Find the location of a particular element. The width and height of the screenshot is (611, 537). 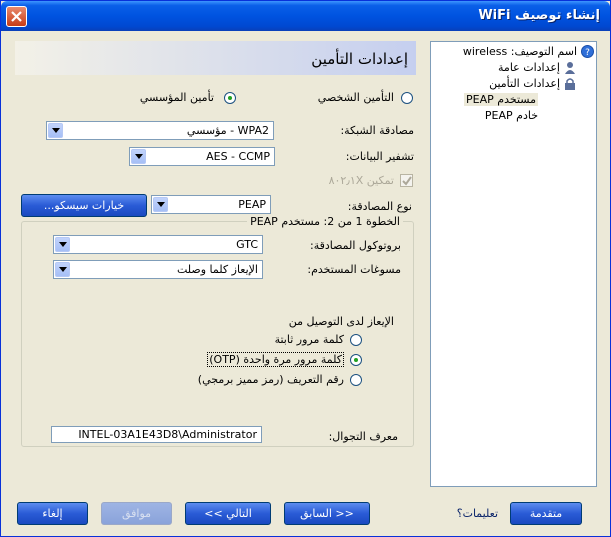

data-encryption-select: AES - CCMP is located at coordinates (202, 156).